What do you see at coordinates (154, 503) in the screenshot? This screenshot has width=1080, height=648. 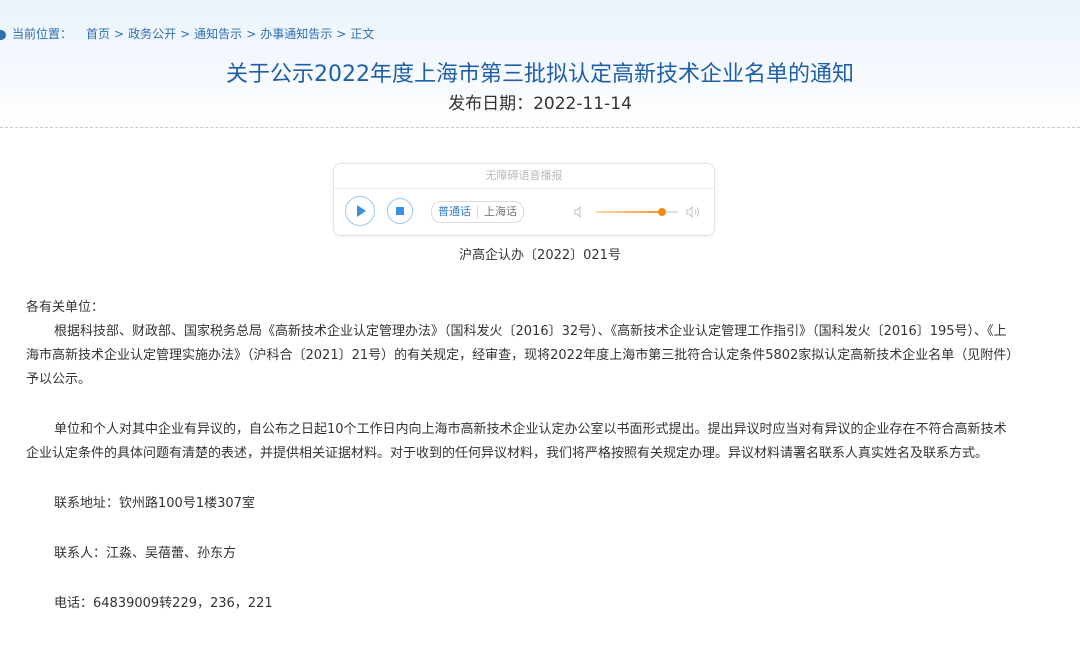 I see `contact-address: 联系地址：钦州路100号1楼307室` at bounding box center [154, 503].